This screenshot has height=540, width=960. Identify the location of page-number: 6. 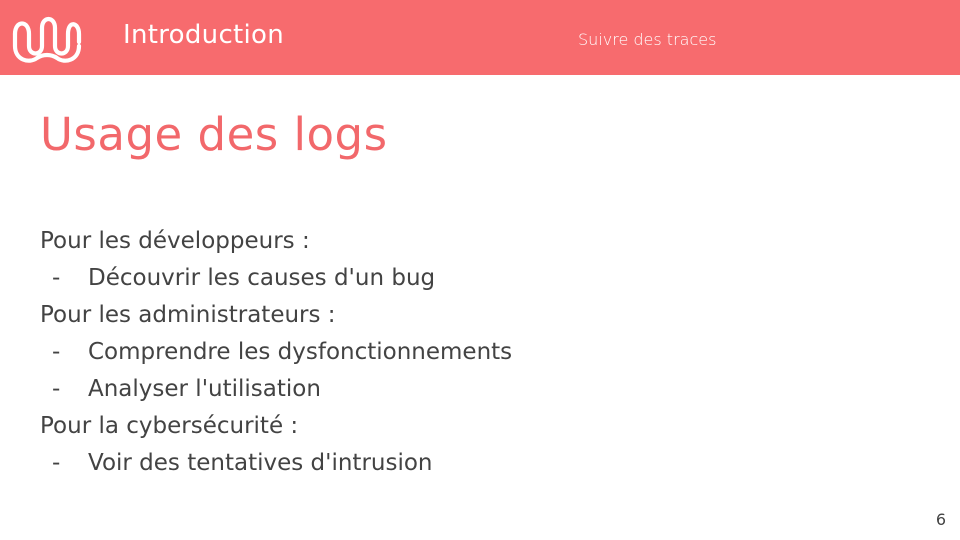
(940, 519).